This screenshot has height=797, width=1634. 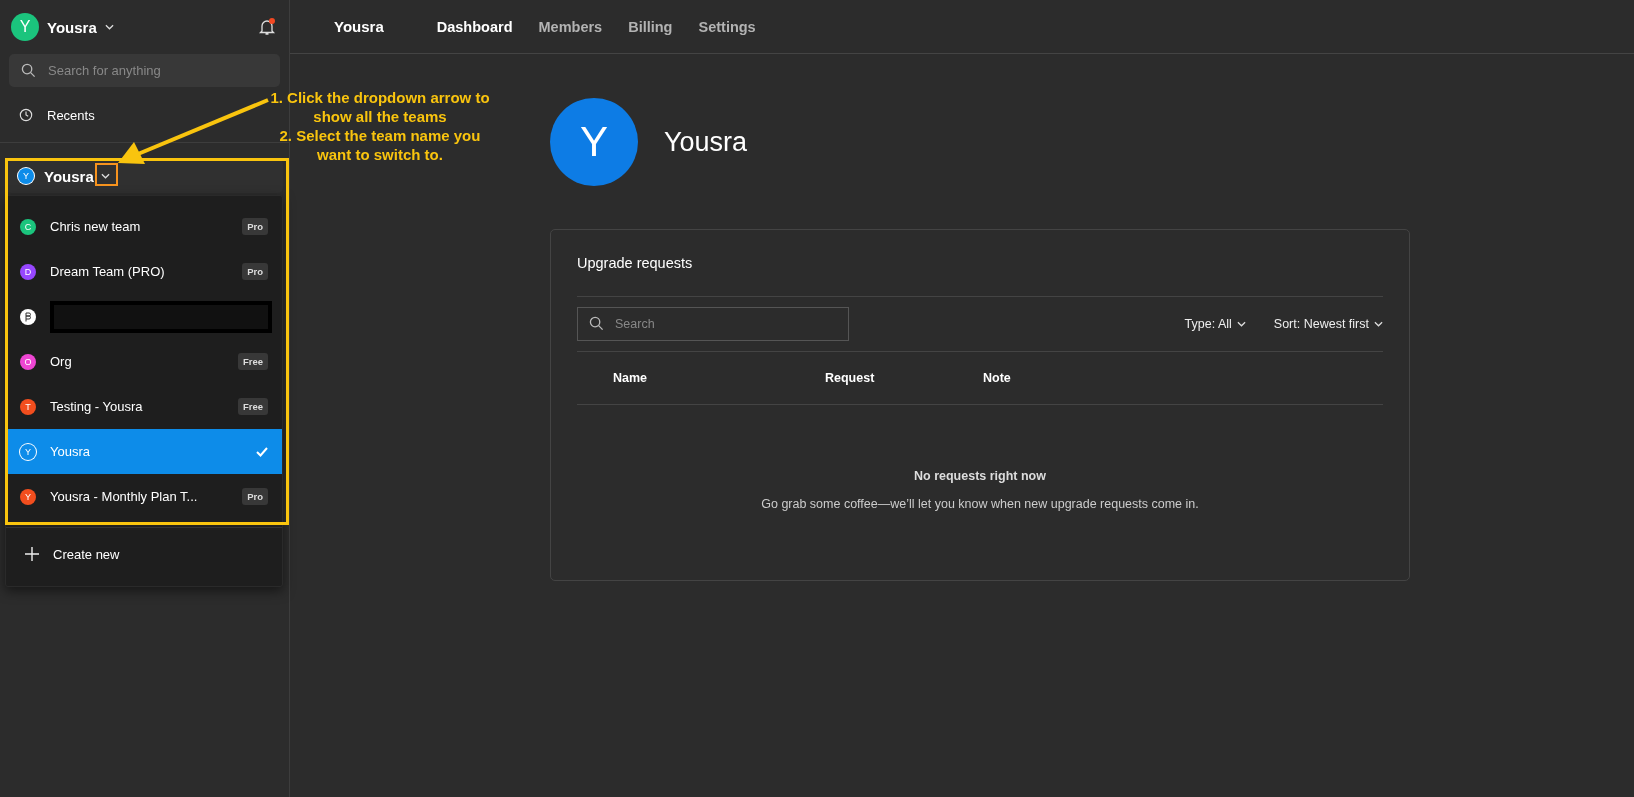 What do you see at coordinates (28, 316) in the screenshot?
I see `team-logo-icon` at bounding box center [28, 316].